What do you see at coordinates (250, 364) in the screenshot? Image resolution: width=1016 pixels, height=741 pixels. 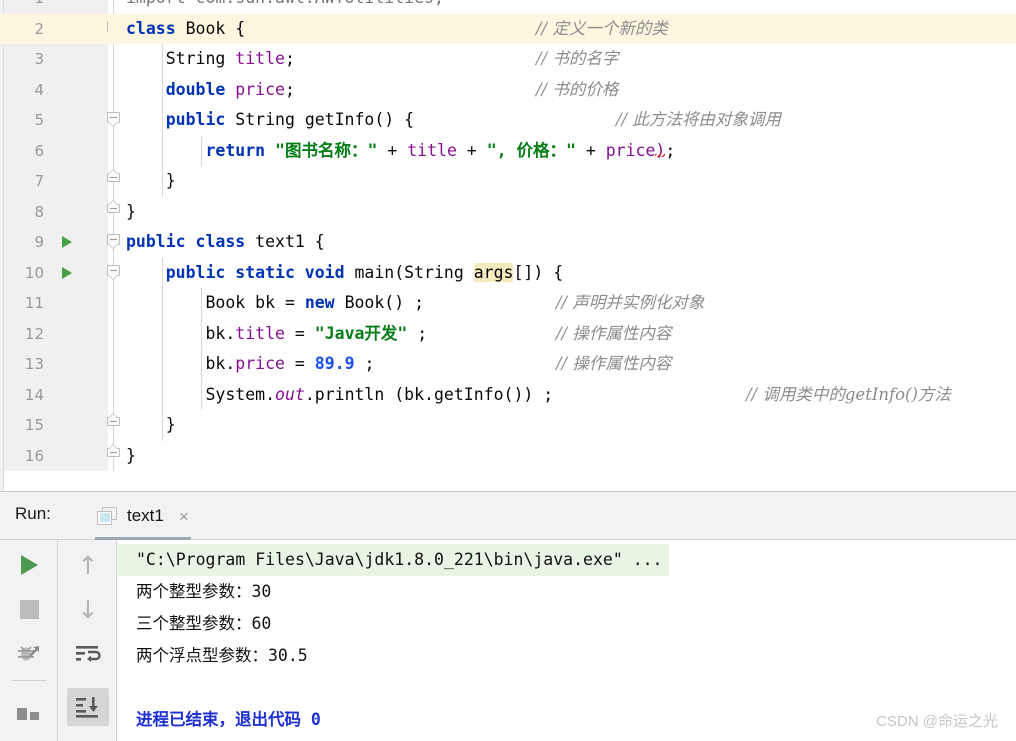 I see `code-tokens: bk.price = 89.9 ;` at bounding box center [250, 364].